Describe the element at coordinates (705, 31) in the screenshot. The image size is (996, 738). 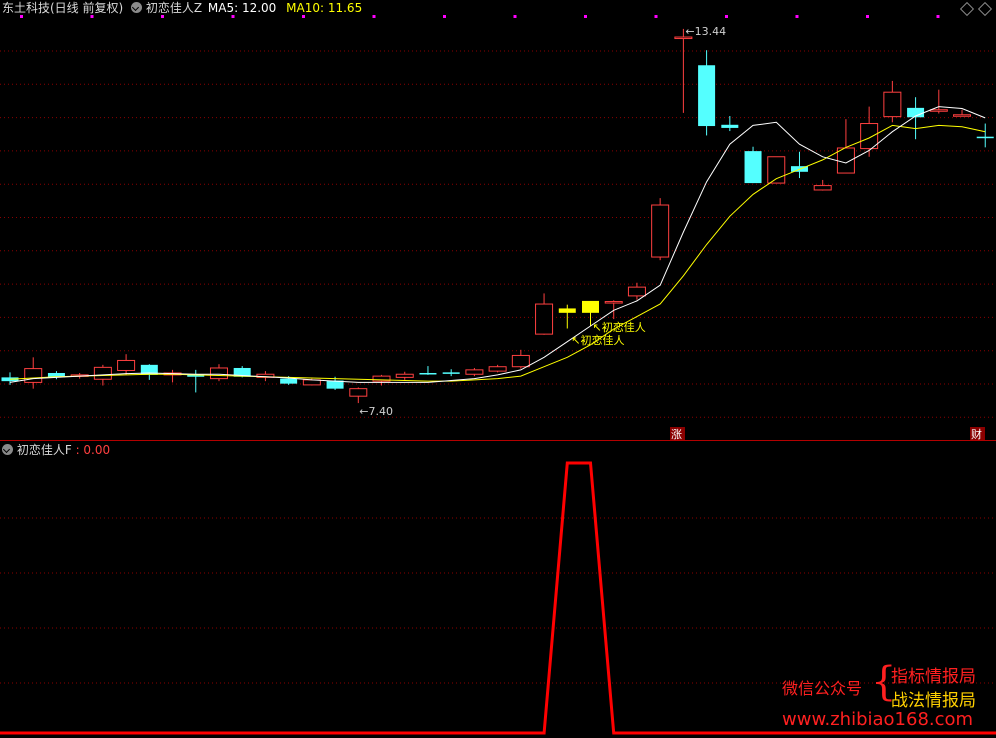
I see `high-price-label: ←13.44` at that location.